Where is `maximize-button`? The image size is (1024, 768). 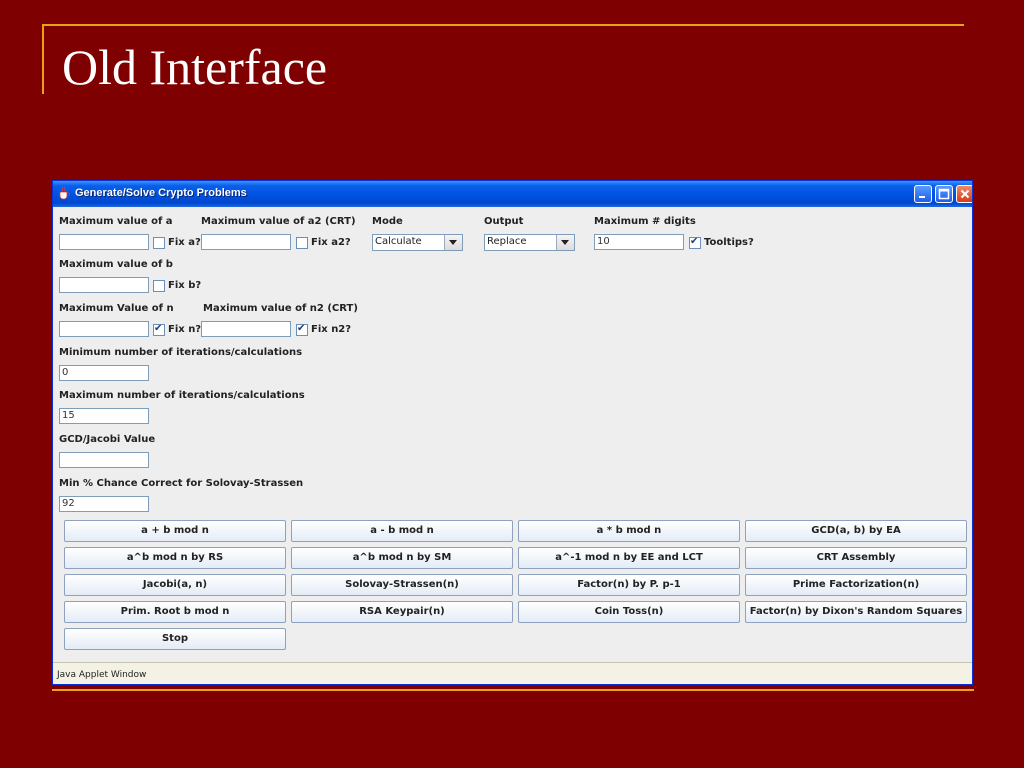
maximize-button is located at coordinates (944, 194).